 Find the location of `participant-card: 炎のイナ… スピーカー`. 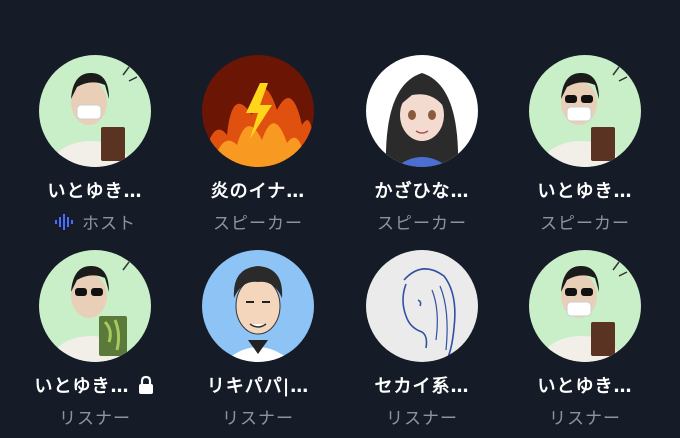

participant-card: 炎のイナ… スピーカー is located at coordinates (258, 144).